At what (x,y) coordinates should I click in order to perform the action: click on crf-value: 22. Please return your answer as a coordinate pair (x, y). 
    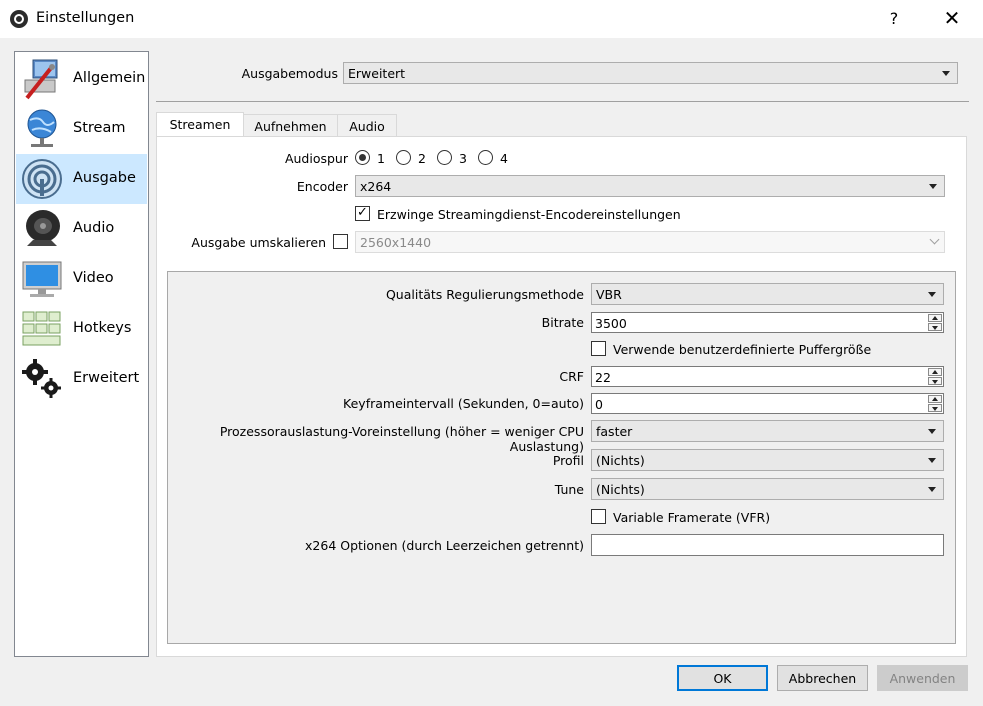
    Looking at the image, I should click on (603, 377).